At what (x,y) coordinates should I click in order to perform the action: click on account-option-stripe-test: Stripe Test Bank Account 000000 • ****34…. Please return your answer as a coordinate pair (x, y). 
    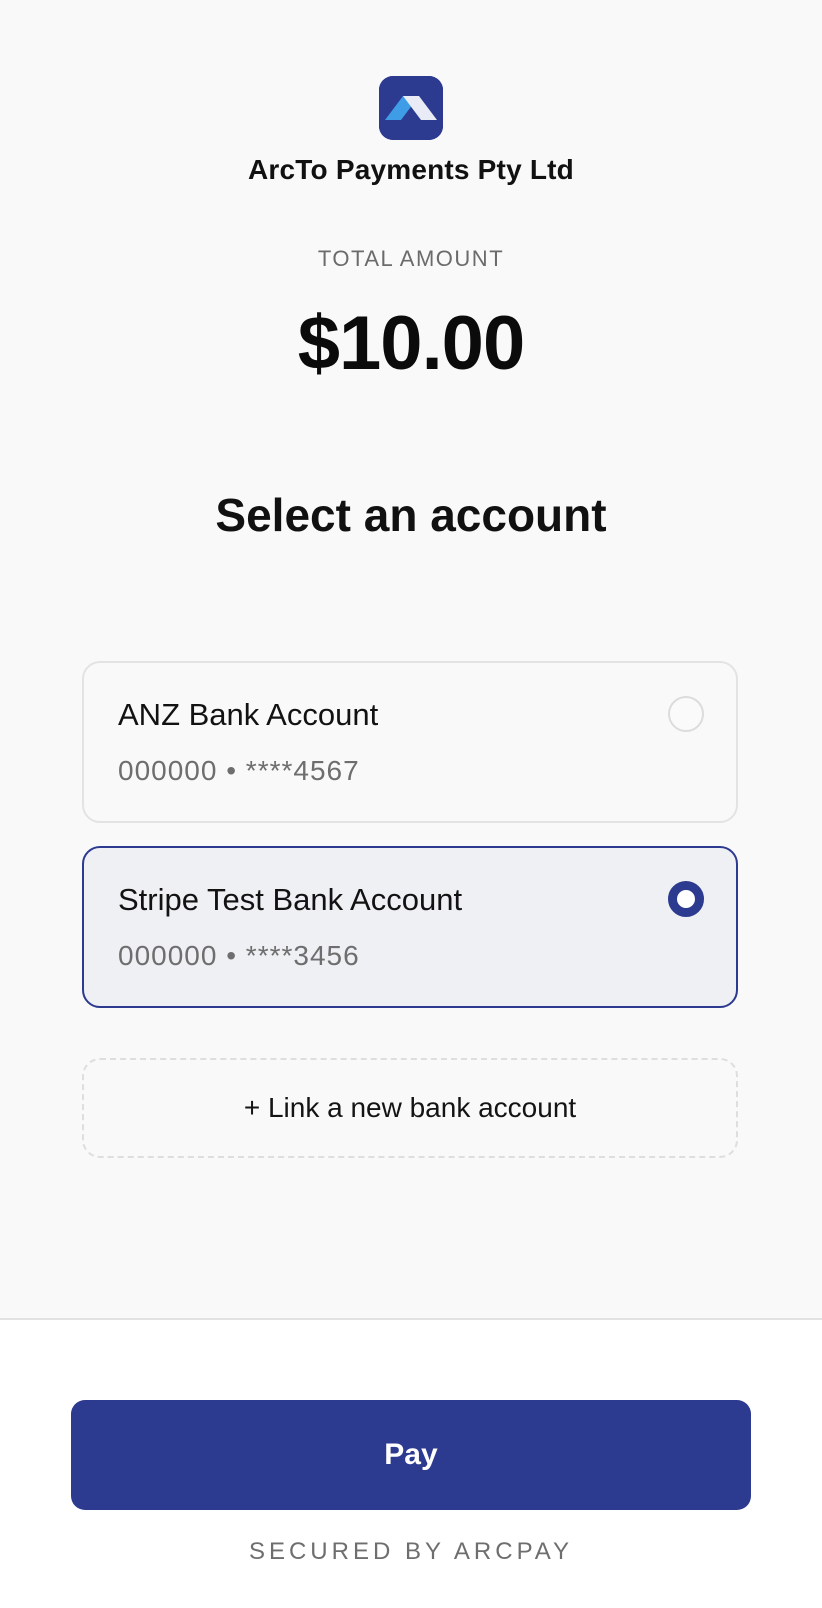
    Looking at the image, I should click on (410, 927).